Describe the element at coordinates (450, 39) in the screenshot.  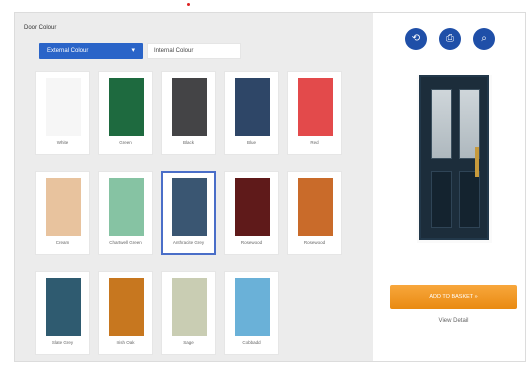
I see `save-icon: ⎙` at that location.